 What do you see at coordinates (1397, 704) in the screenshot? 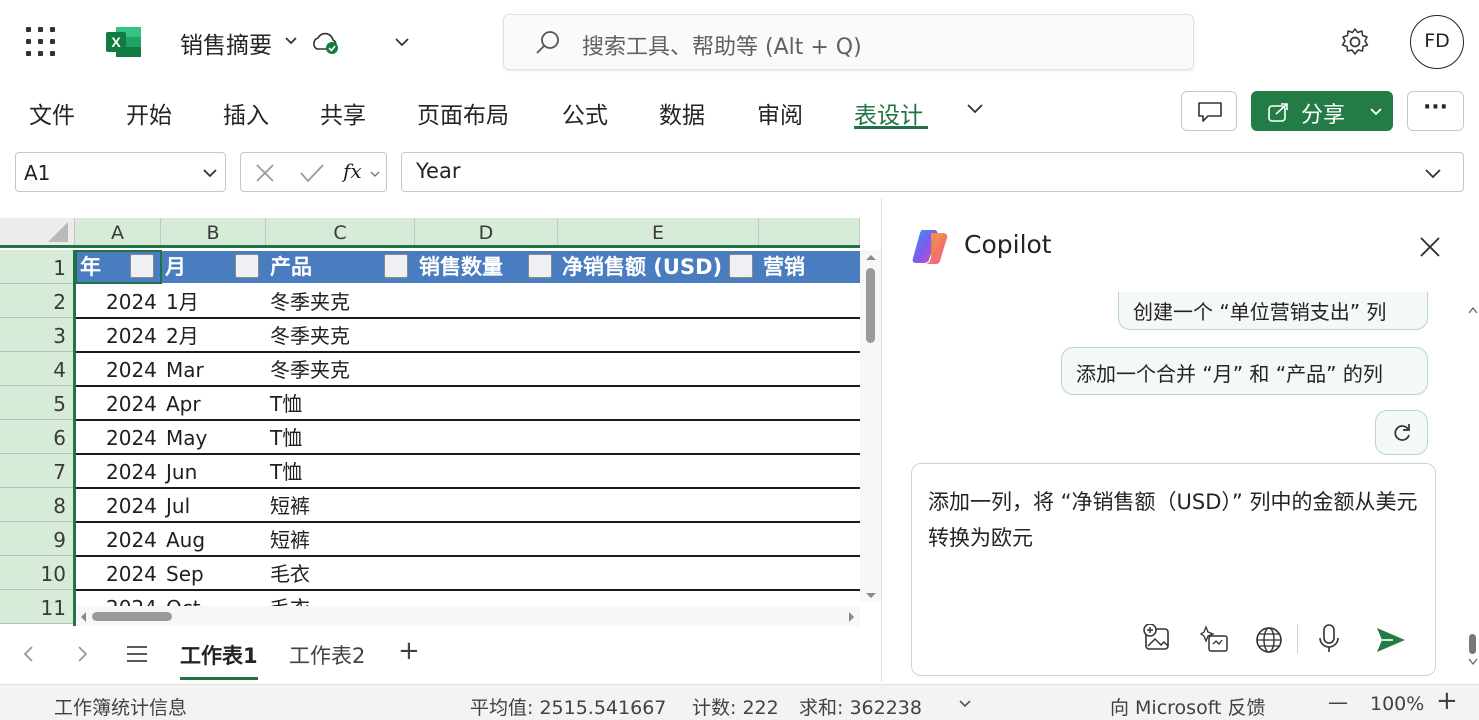
I see `zoom-level: 100%` at bounding box center [1397, 704].